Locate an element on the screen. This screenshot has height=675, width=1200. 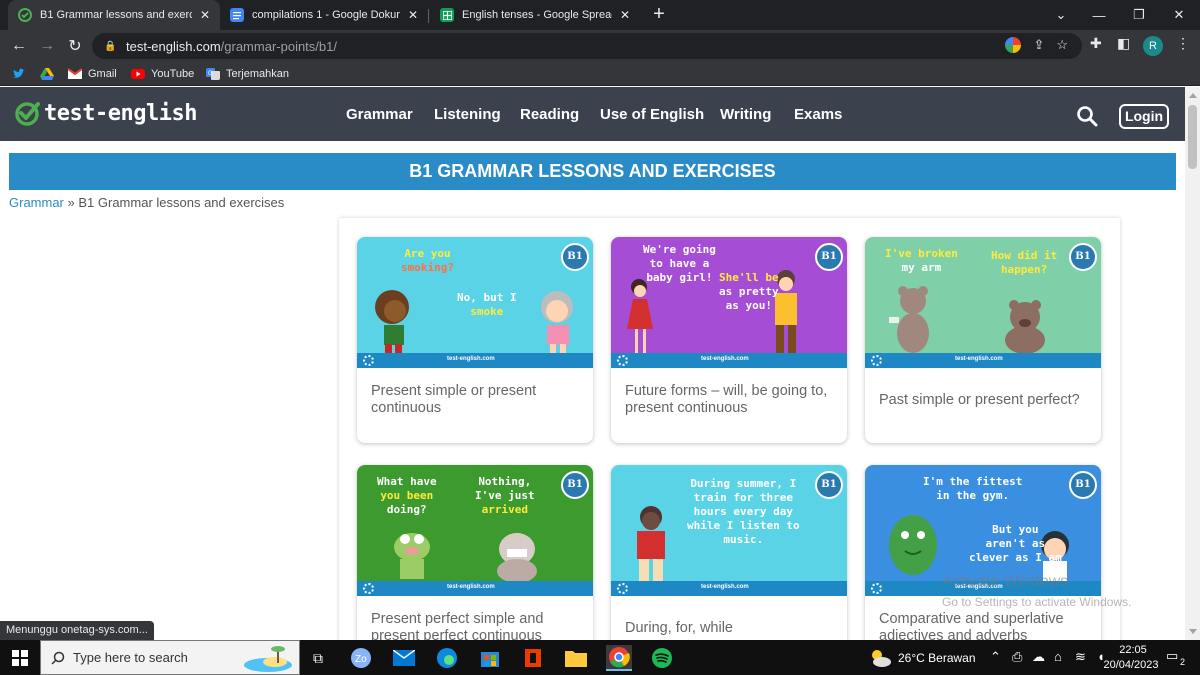
google-drive-icon is located at coordinates (47, 74).